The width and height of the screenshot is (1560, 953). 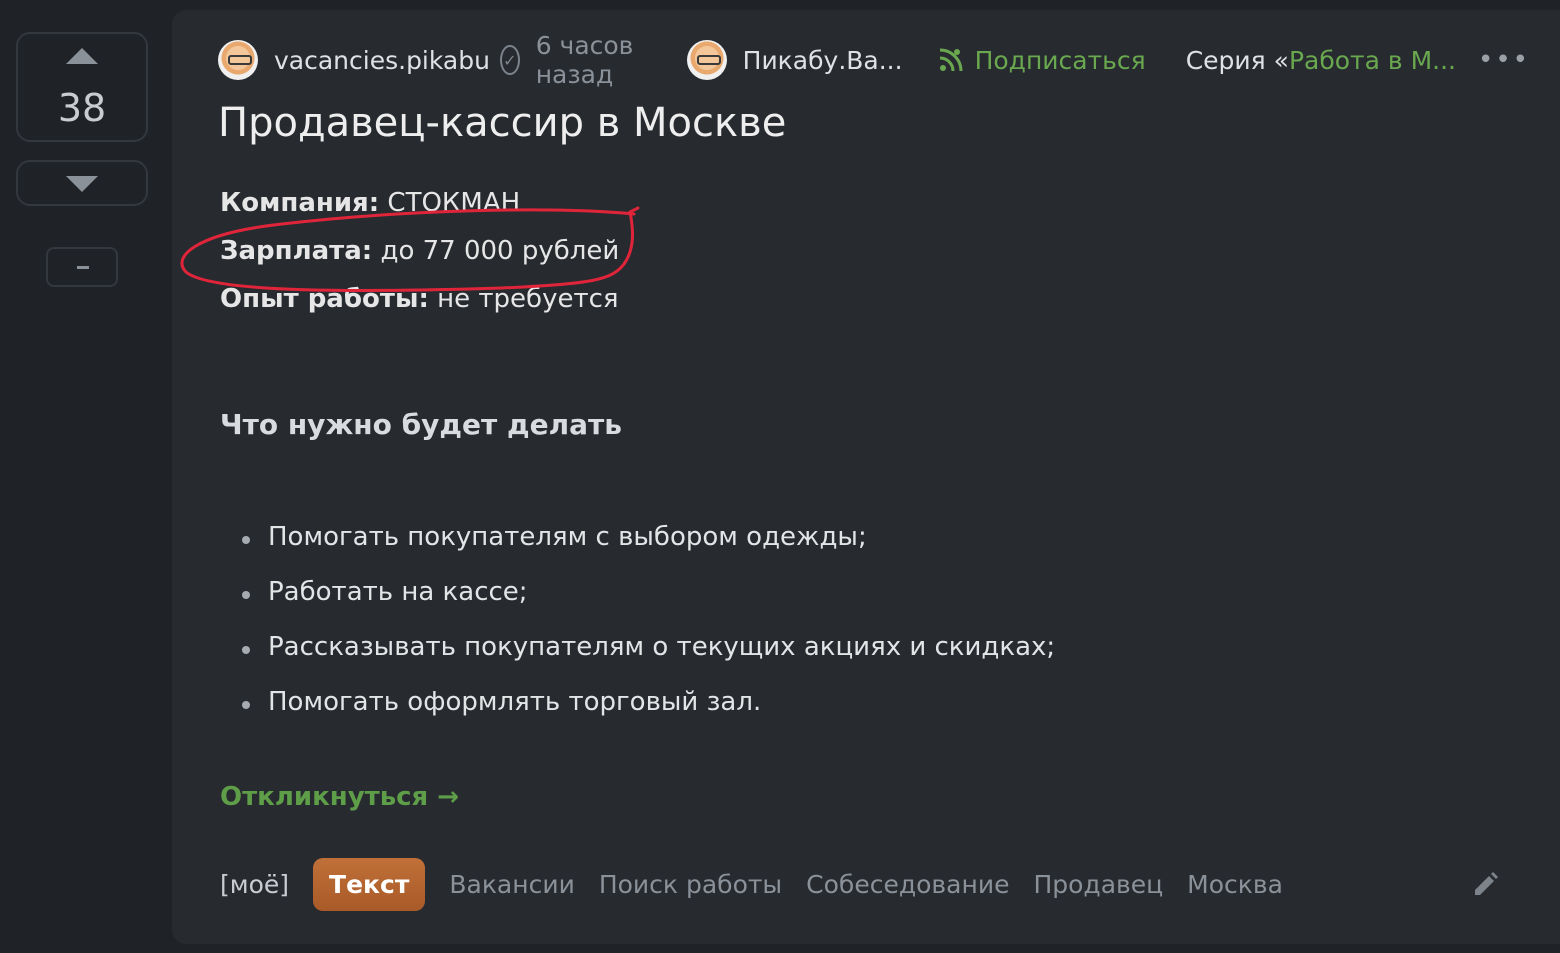 I want to click on respond-link: Откликнуться →, so click(x=339, y=797).